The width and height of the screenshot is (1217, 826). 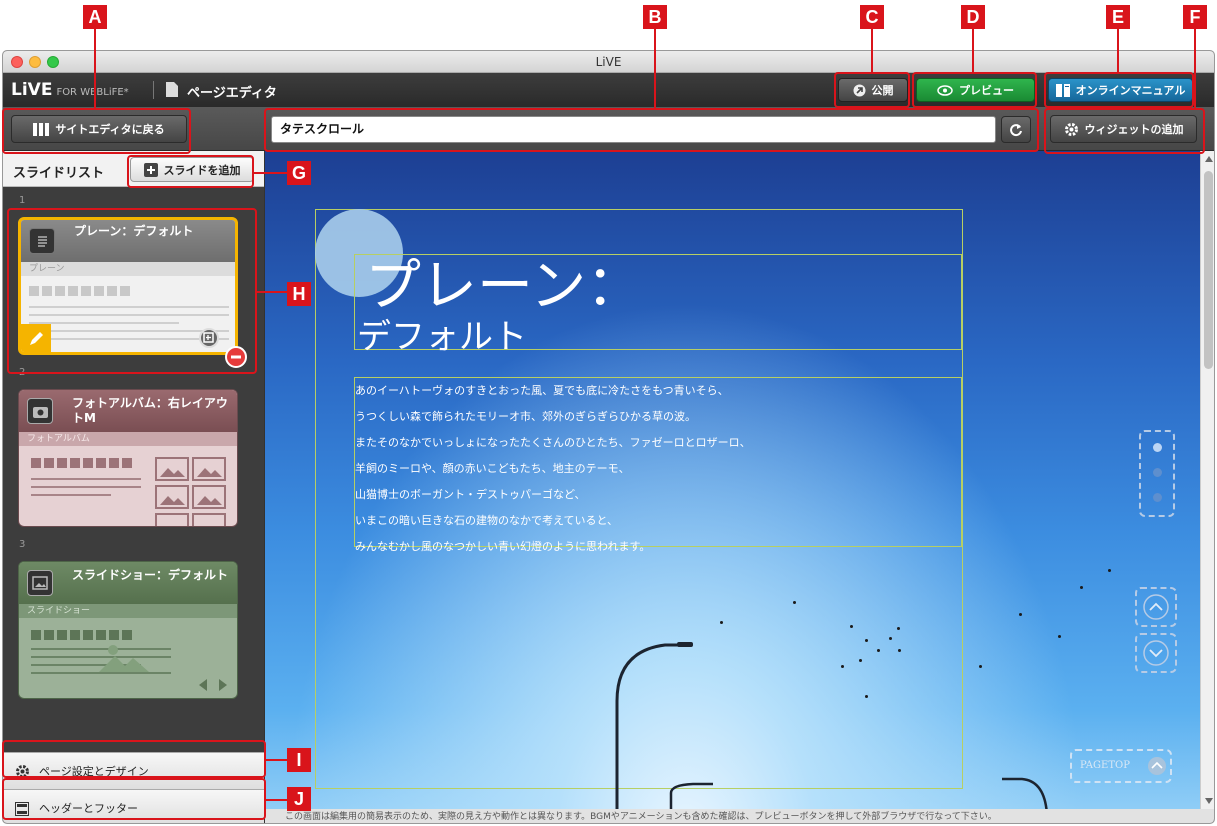 What do you see at coordinates (1118, 17) in the screenshot?
I see `callout-e: E` at bounding box center [1118, 17].